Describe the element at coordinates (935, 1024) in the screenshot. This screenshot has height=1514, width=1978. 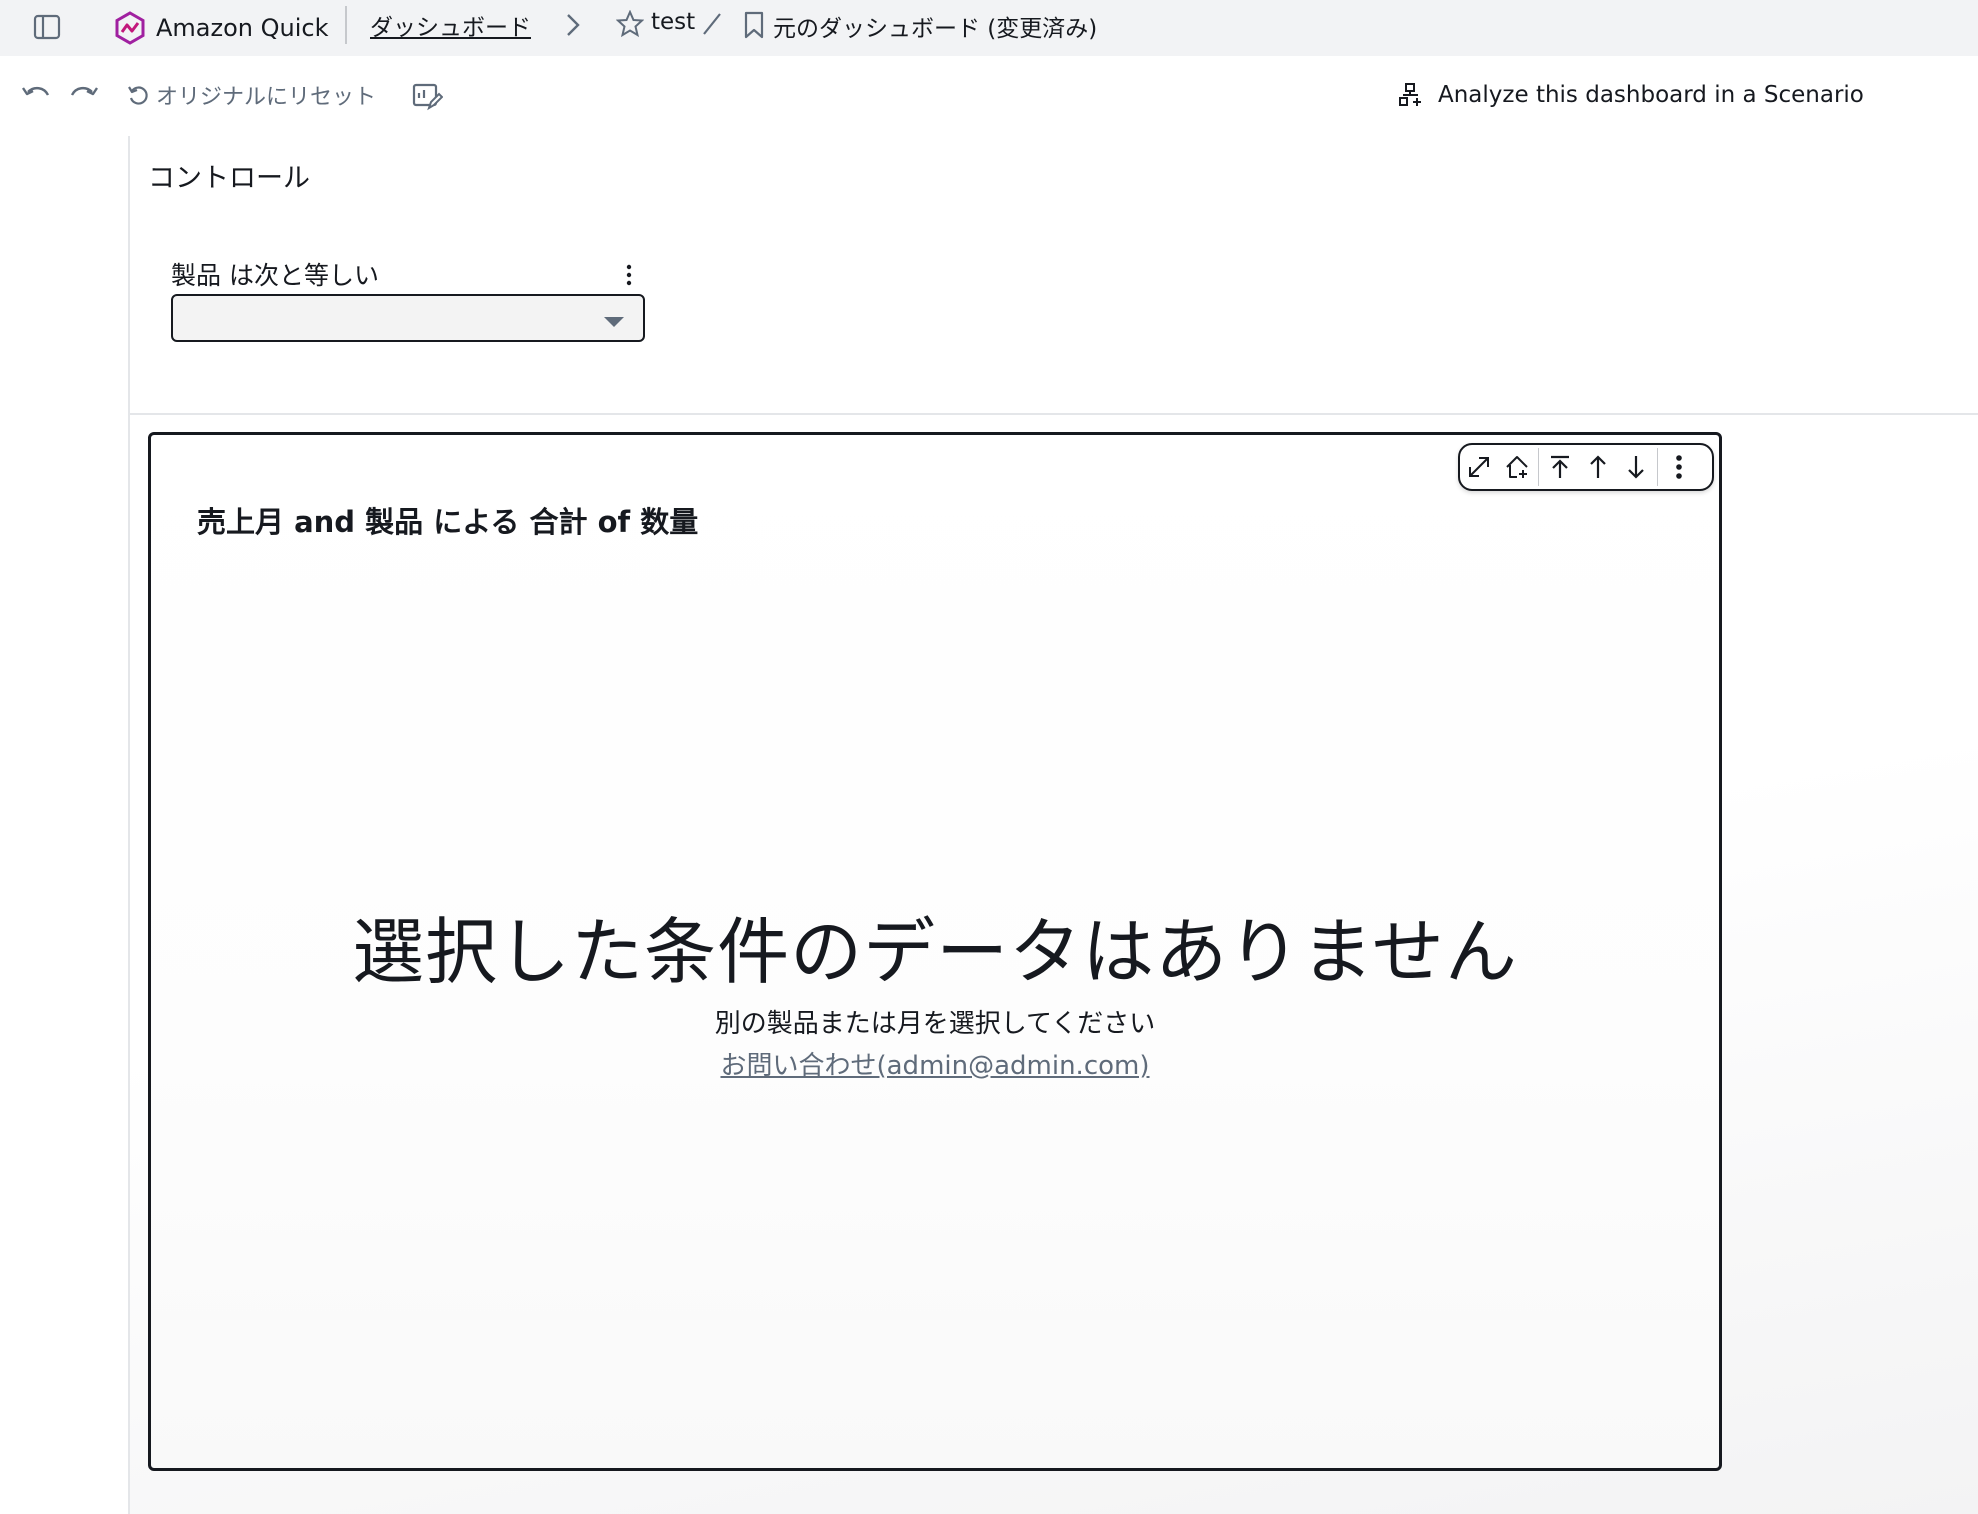
I see `no-data-message: 別の製品または月を選択してください` at that location.